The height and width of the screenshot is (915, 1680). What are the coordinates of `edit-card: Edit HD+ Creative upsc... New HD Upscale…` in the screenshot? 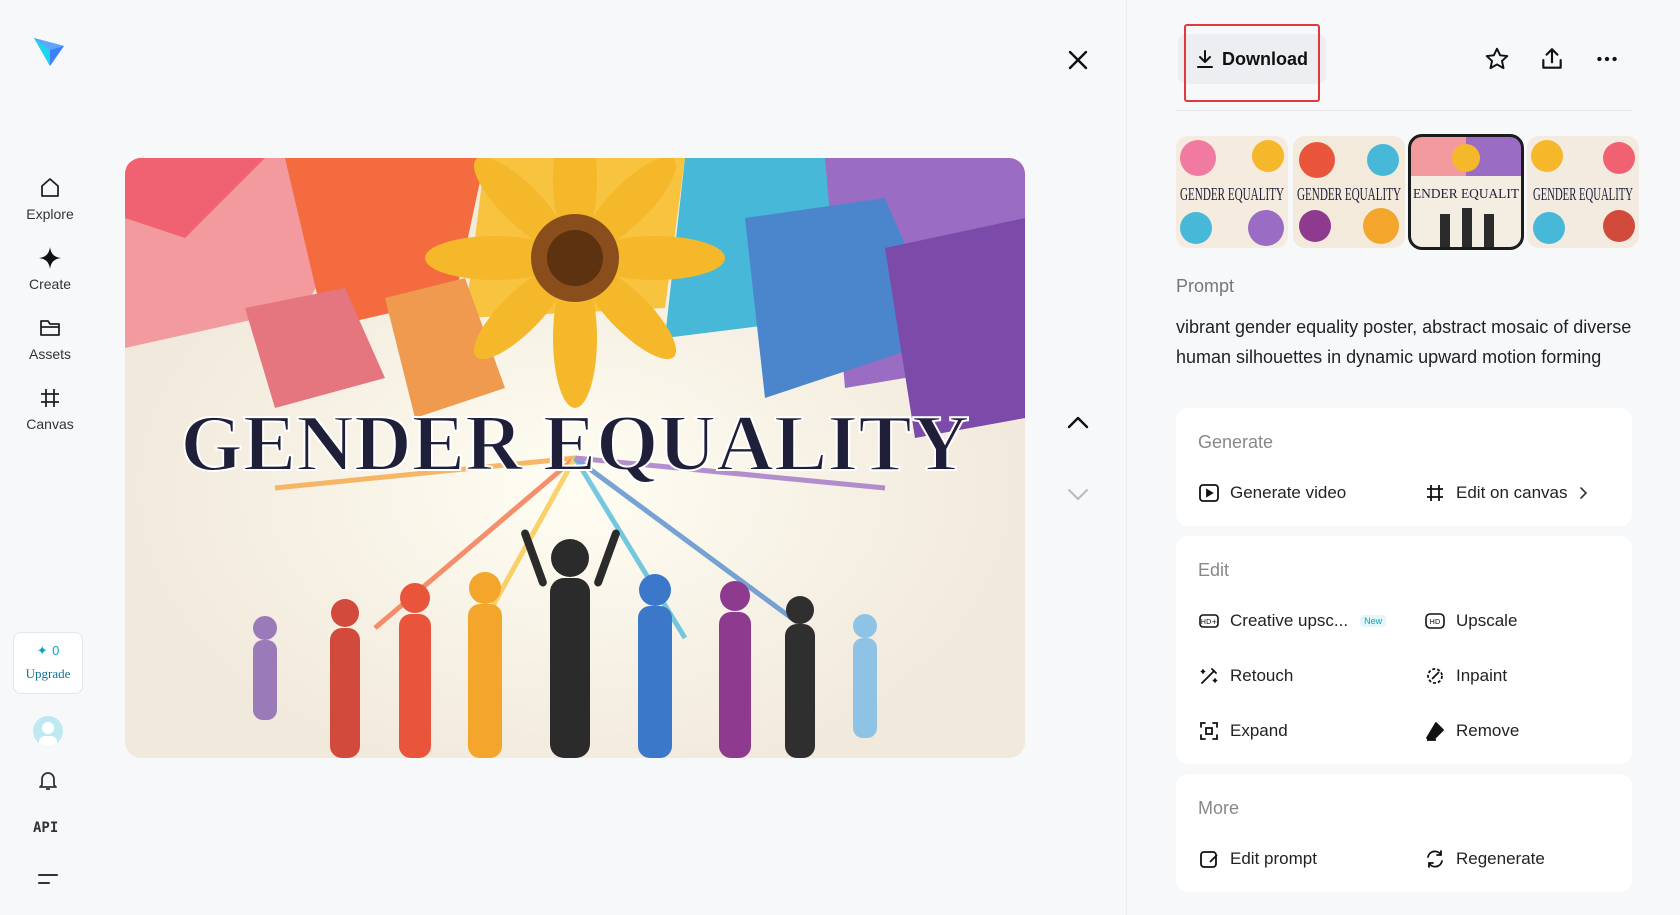 It's located at (1404, 650).